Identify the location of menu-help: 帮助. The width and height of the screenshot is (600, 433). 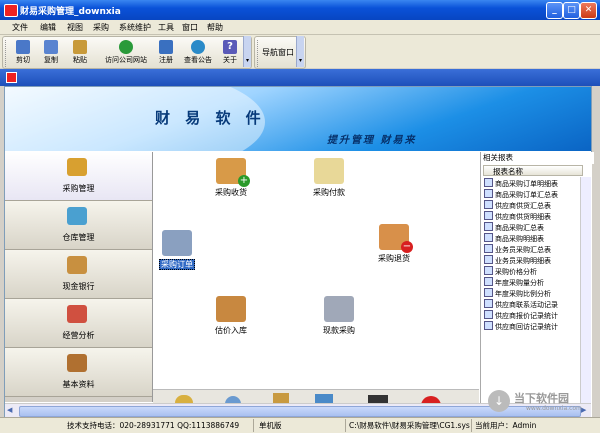
(215, 27).